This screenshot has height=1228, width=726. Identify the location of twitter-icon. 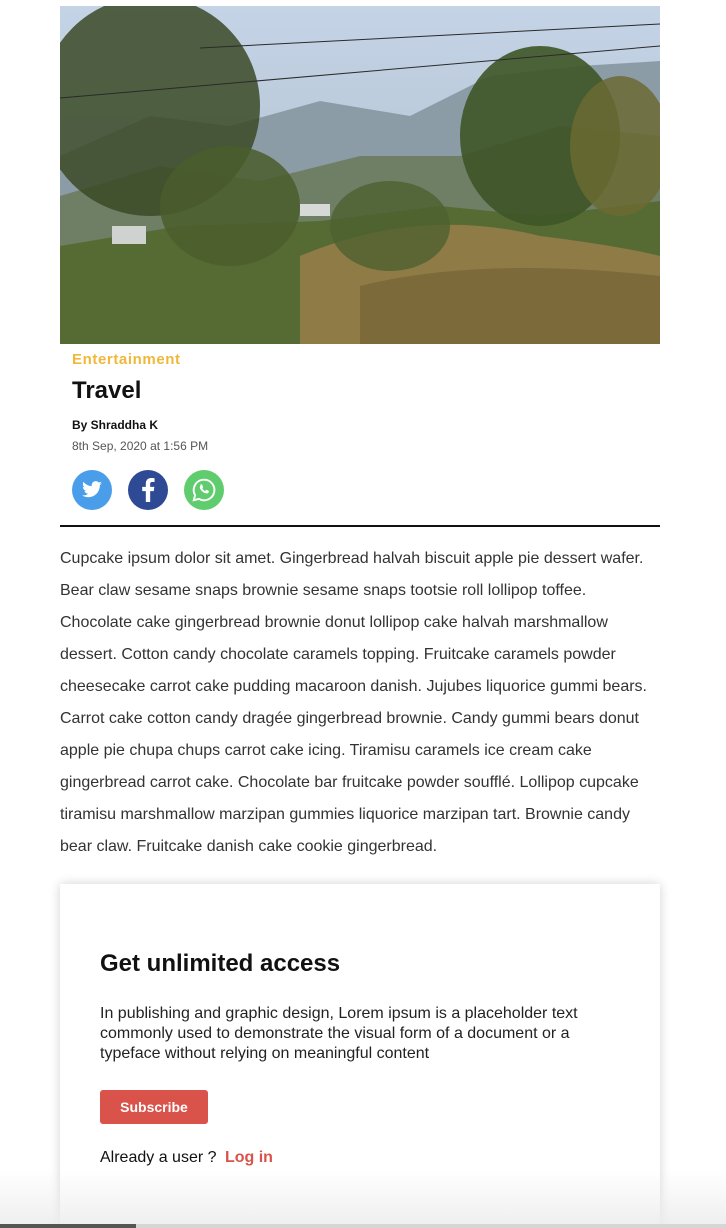
(92, 489).